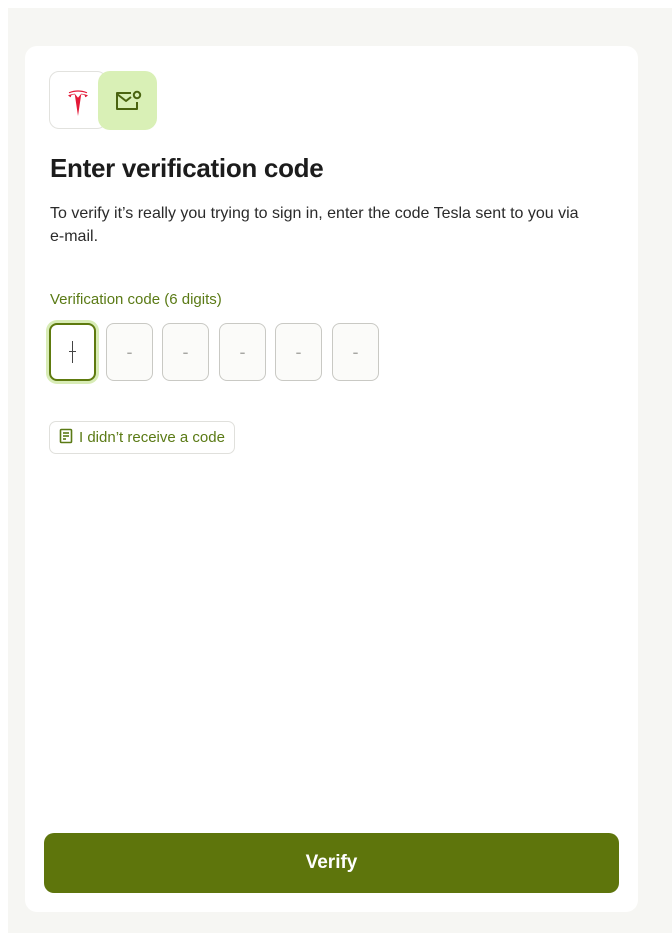 This screenshot has height=933, width=672. I want to click on code-label: Verification code (6 digits), so click(136, 299).